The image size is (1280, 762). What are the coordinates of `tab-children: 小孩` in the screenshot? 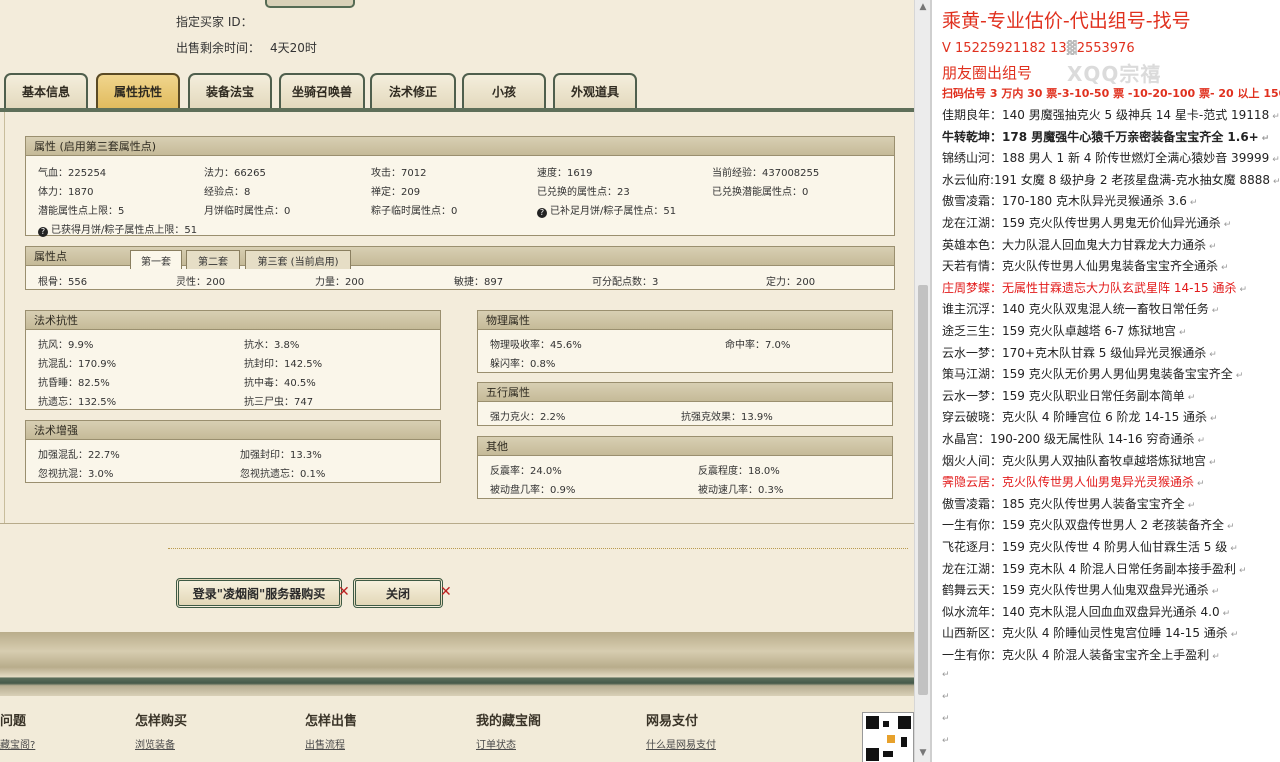 It's located at (504, 90).